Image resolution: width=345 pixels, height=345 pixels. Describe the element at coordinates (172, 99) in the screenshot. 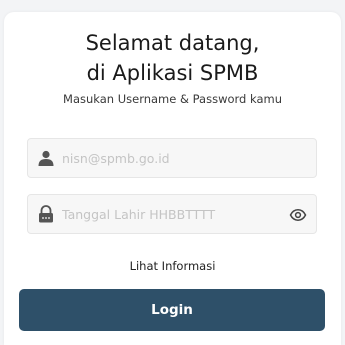

I see `page-subtitle: Masukan Username & Password kamu` at that location.